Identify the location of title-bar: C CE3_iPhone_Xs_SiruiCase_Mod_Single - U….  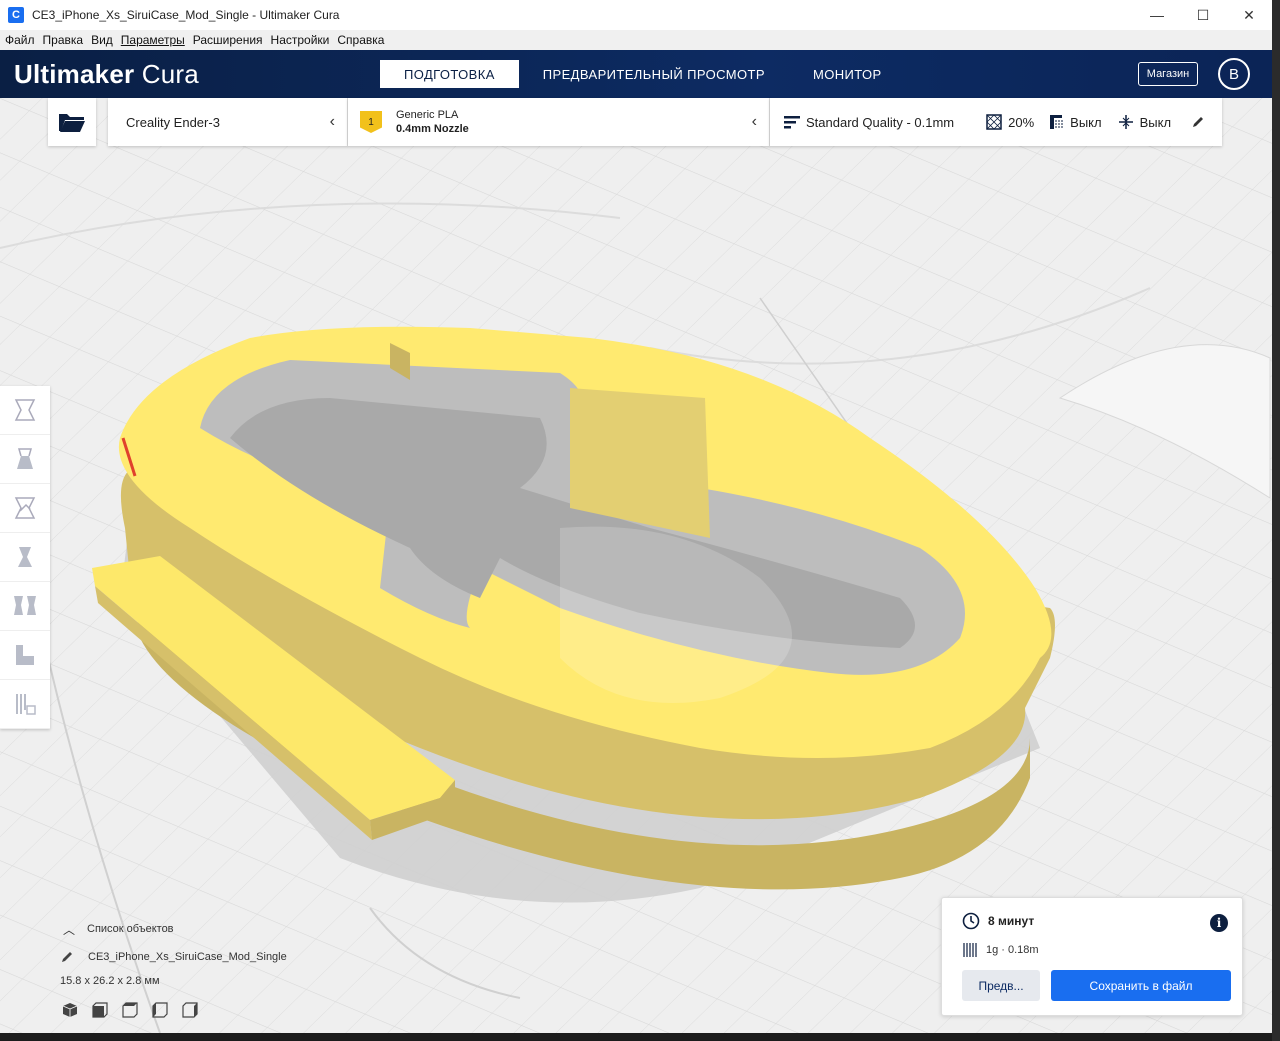
(636, 15).